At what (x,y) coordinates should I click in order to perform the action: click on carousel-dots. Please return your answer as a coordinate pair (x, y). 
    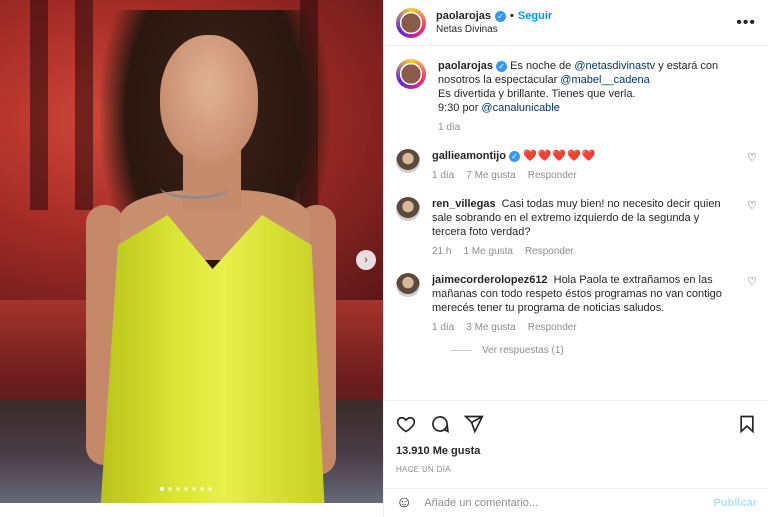
    Looking at the image, I should click on (186, 489).